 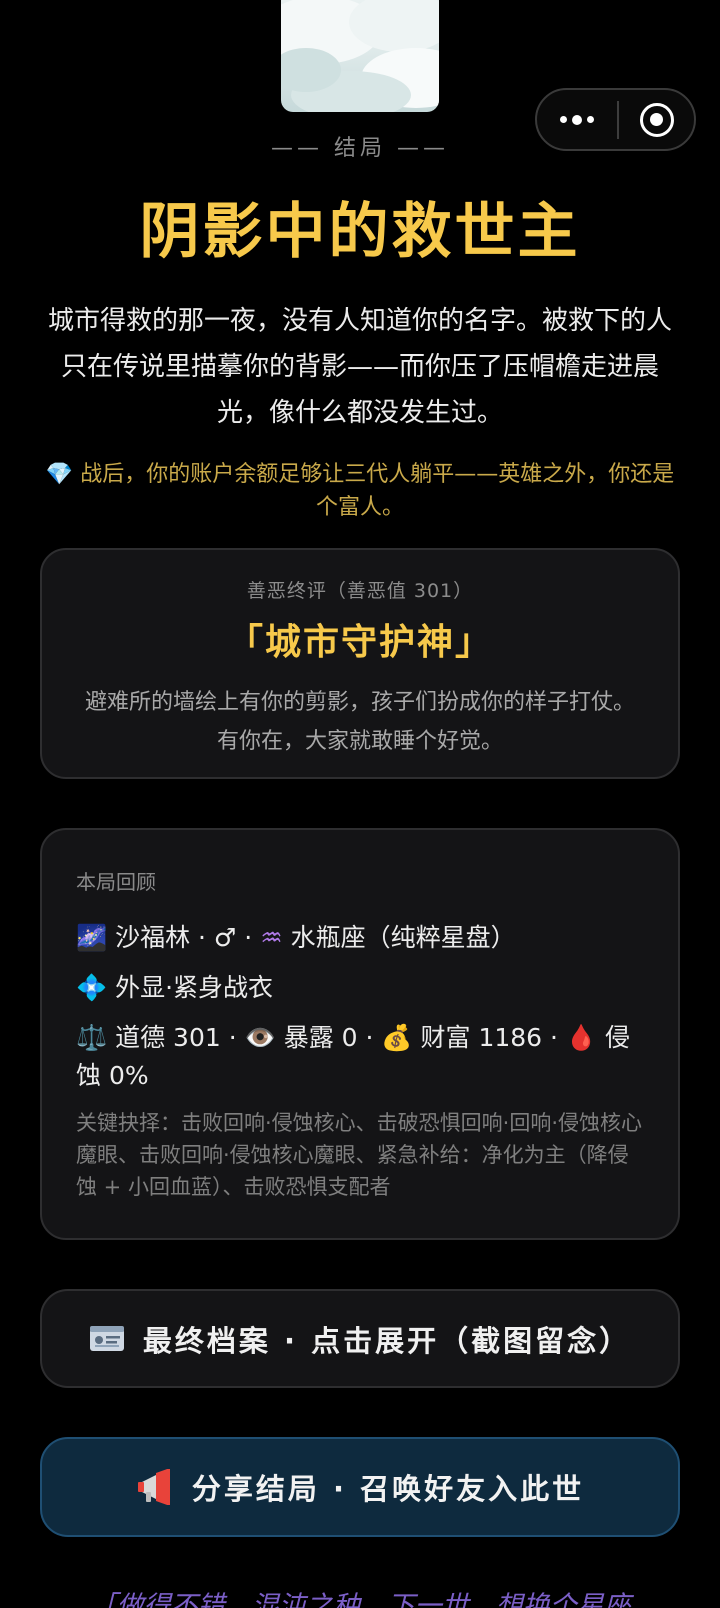 What do you see at coordinates (116, 882) in the screenshot?
I see `review-label: 本局回顾` at bounding box center [116, 882].